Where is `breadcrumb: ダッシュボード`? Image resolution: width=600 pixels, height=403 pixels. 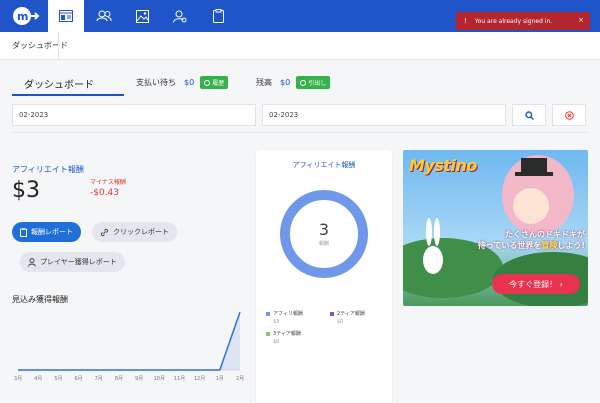 breadcrumb: ダッシュボード is located at coordinates (40, 45).